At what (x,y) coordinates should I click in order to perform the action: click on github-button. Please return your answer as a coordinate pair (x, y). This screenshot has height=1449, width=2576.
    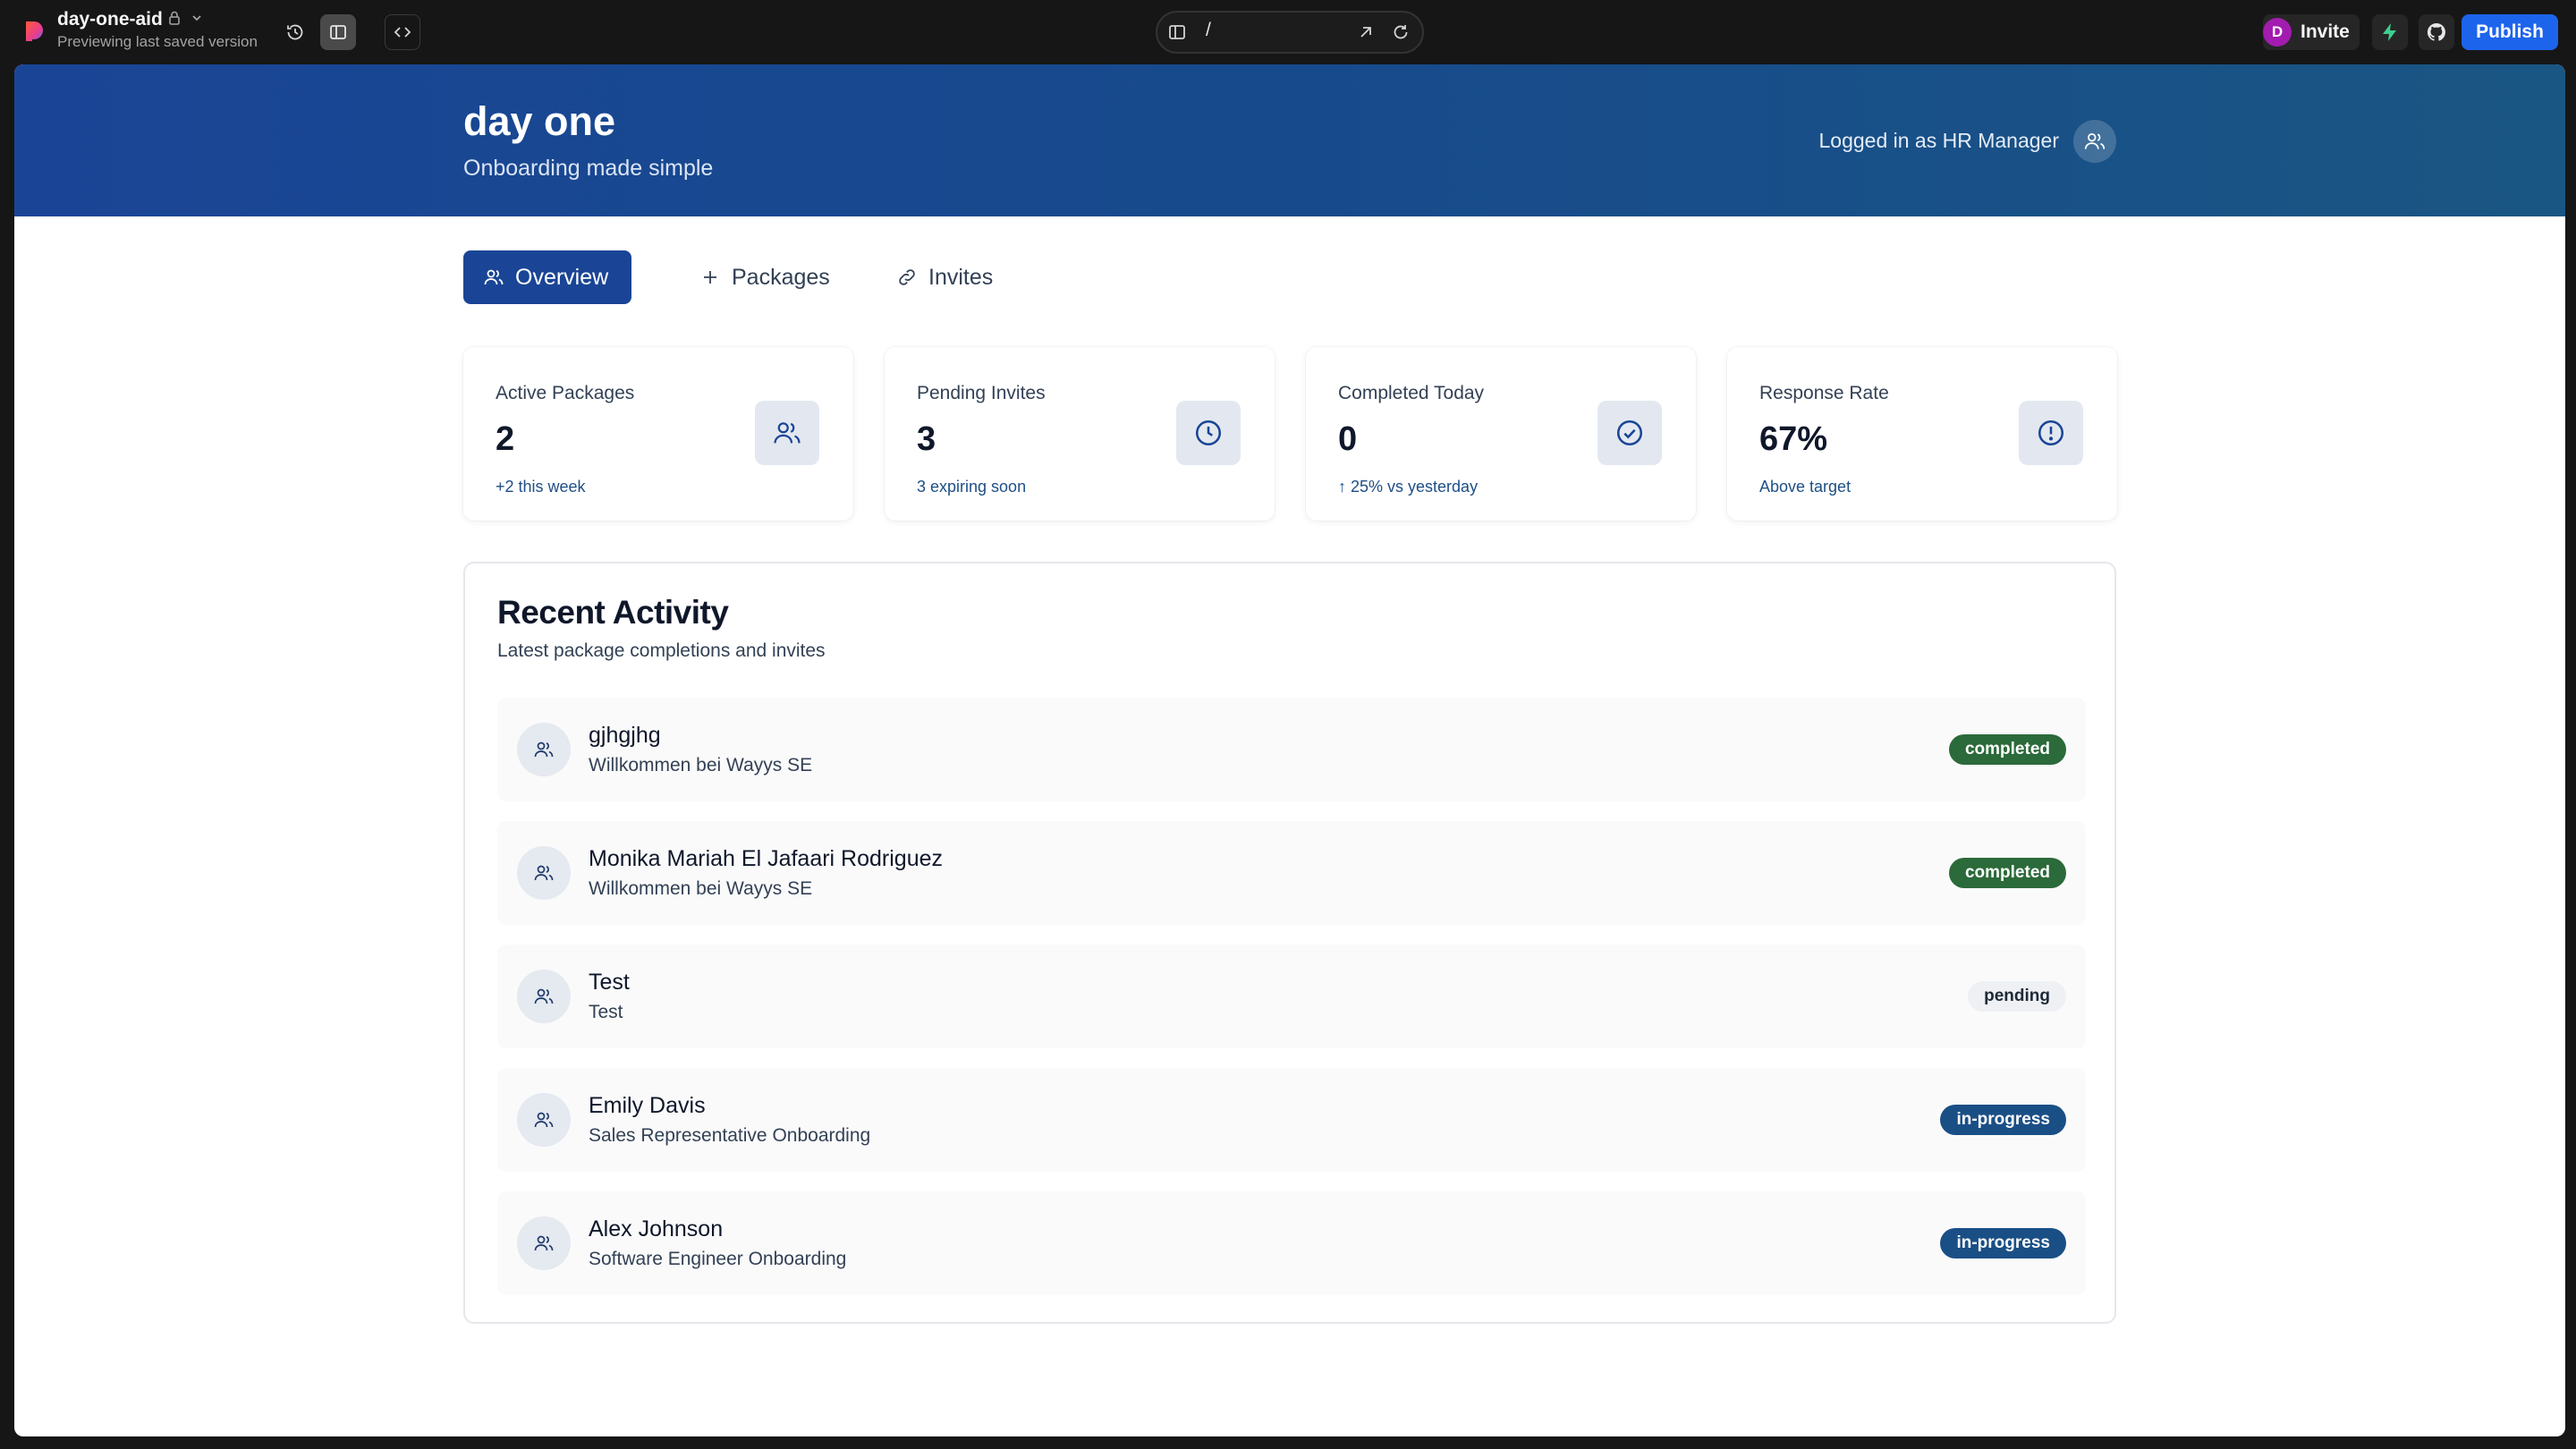
    Looking at the image, I should click on (2436, 32).